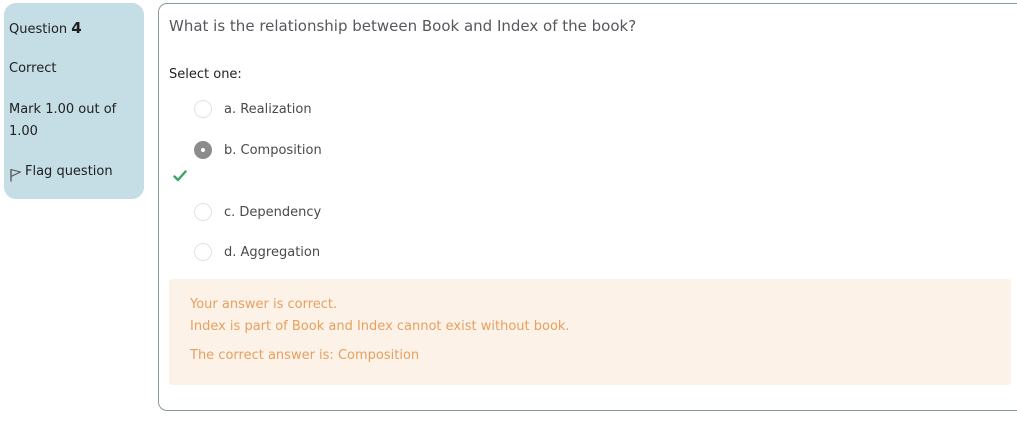 The width and height of the screenshot is (1017, 422). I want to click on option-d-radio, so click(203, 252).